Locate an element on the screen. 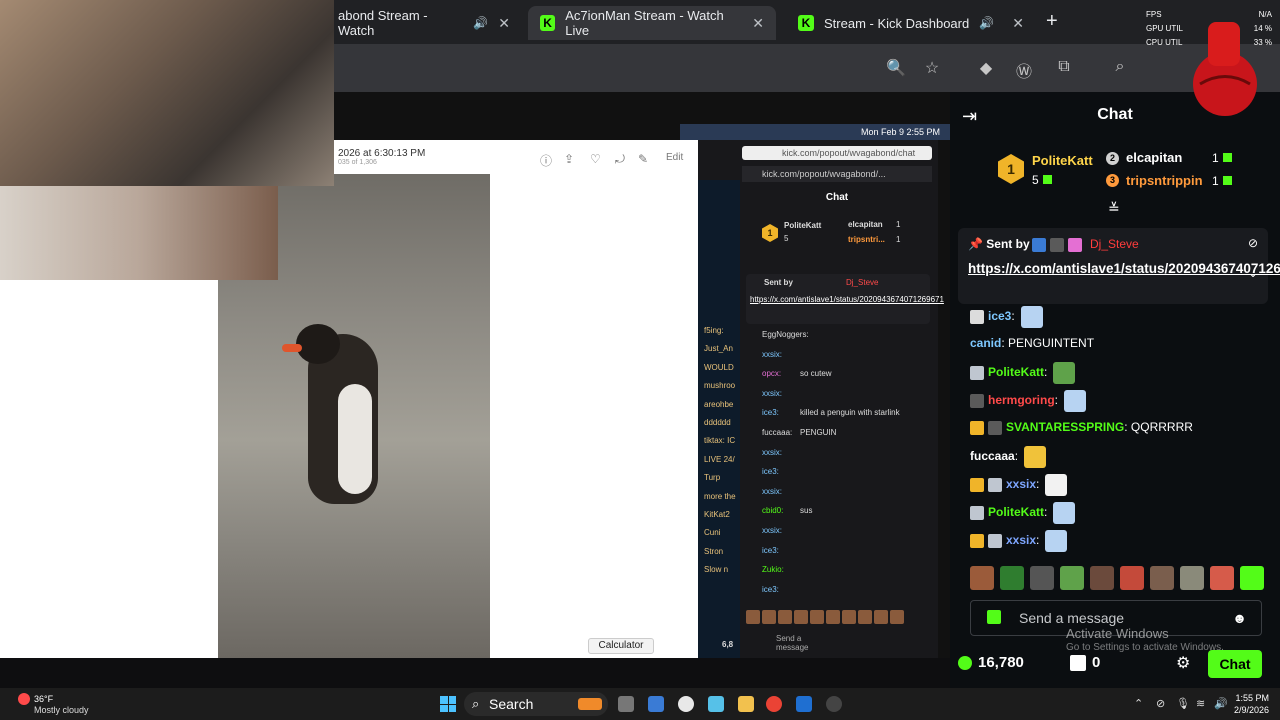 Image resolution: width=1280 pixels, height=720 pixels. mini-side-snippet: areohbe is located at coordinates (719, 404).